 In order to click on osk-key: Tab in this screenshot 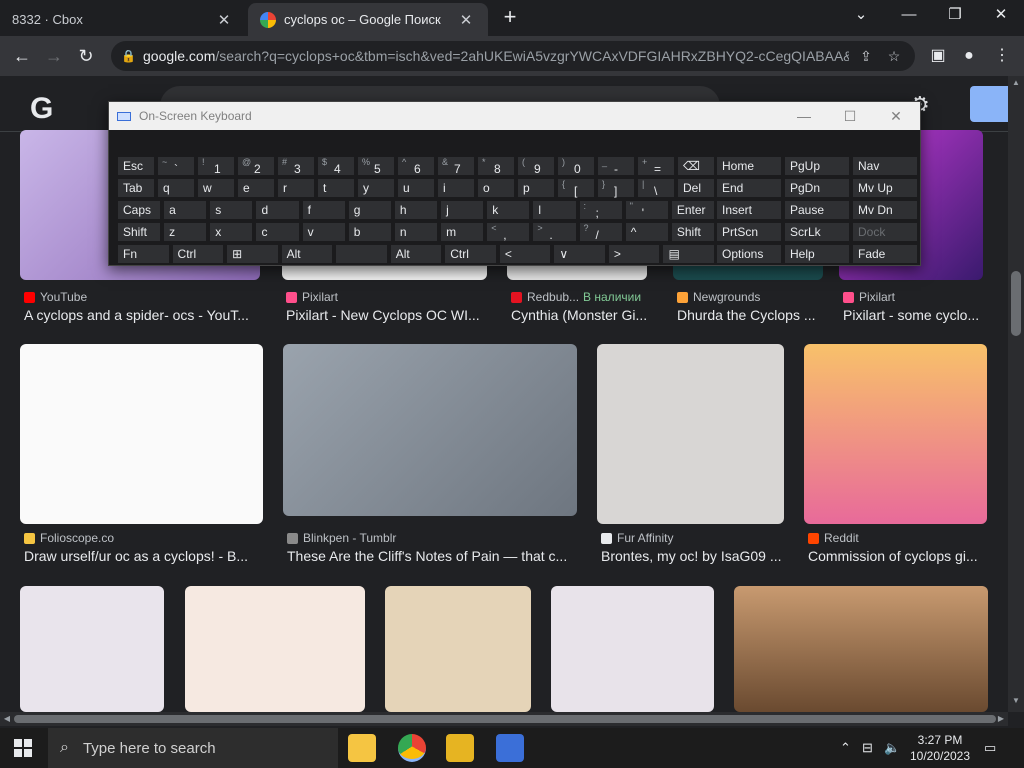, I will do `click(136, 188)`.